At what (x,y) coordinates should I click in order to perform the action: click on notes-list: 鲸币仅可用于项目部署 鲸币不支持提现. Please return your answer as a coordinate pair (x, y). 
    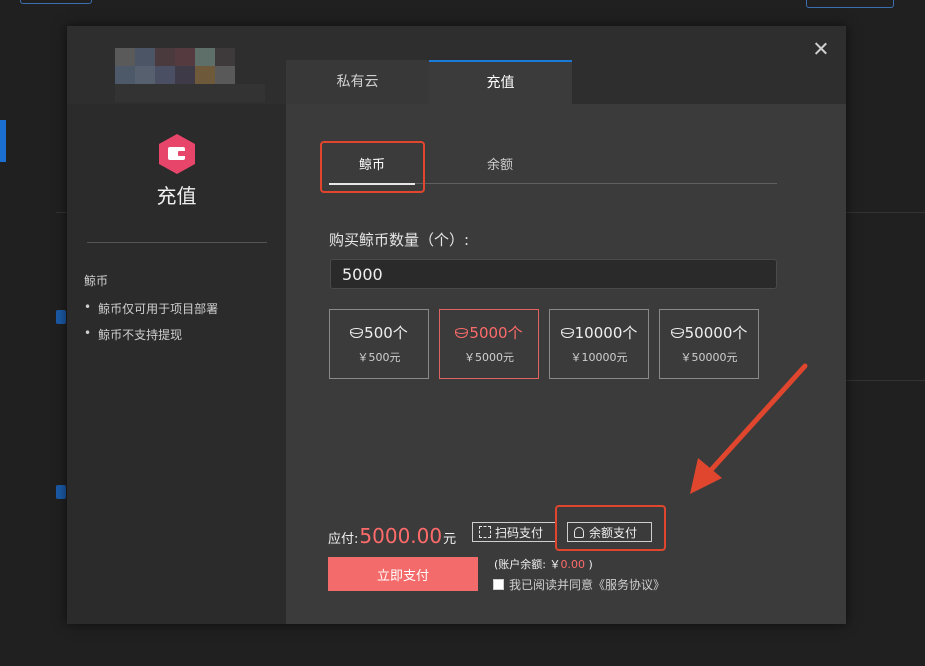
    Looking at the image, I should click on (151, 326).